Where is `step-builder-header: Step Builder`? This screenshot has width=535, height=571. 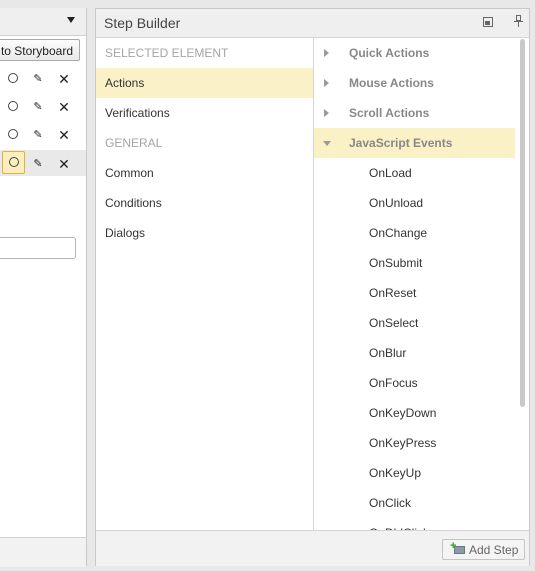
step-builder-header: Step Builder is located at coordinates (312, 23).